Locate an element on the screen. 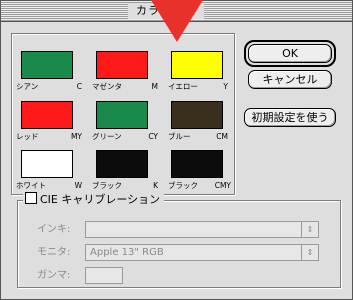  swatch-black is located at coordinates (122, 164).